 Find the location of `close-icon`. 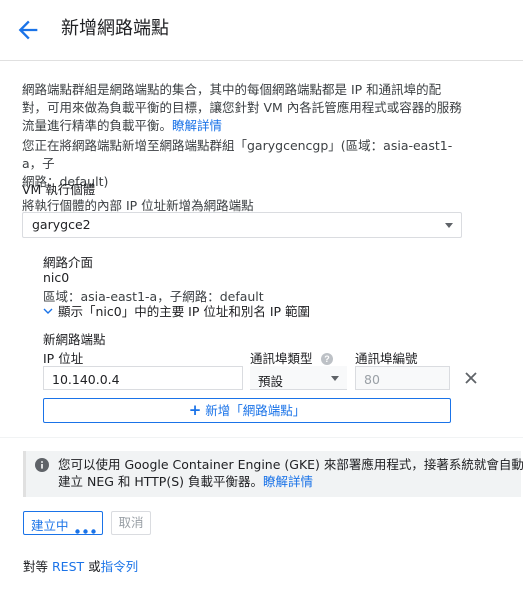

close-icon is located at coordinates (471, 378).